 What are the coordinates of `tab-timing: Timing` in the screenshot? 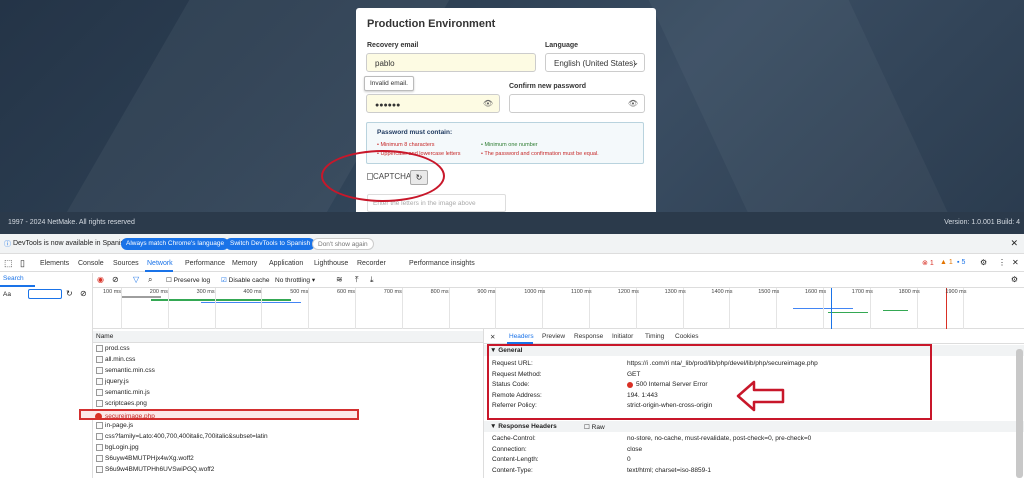 It's located at (654, 336).